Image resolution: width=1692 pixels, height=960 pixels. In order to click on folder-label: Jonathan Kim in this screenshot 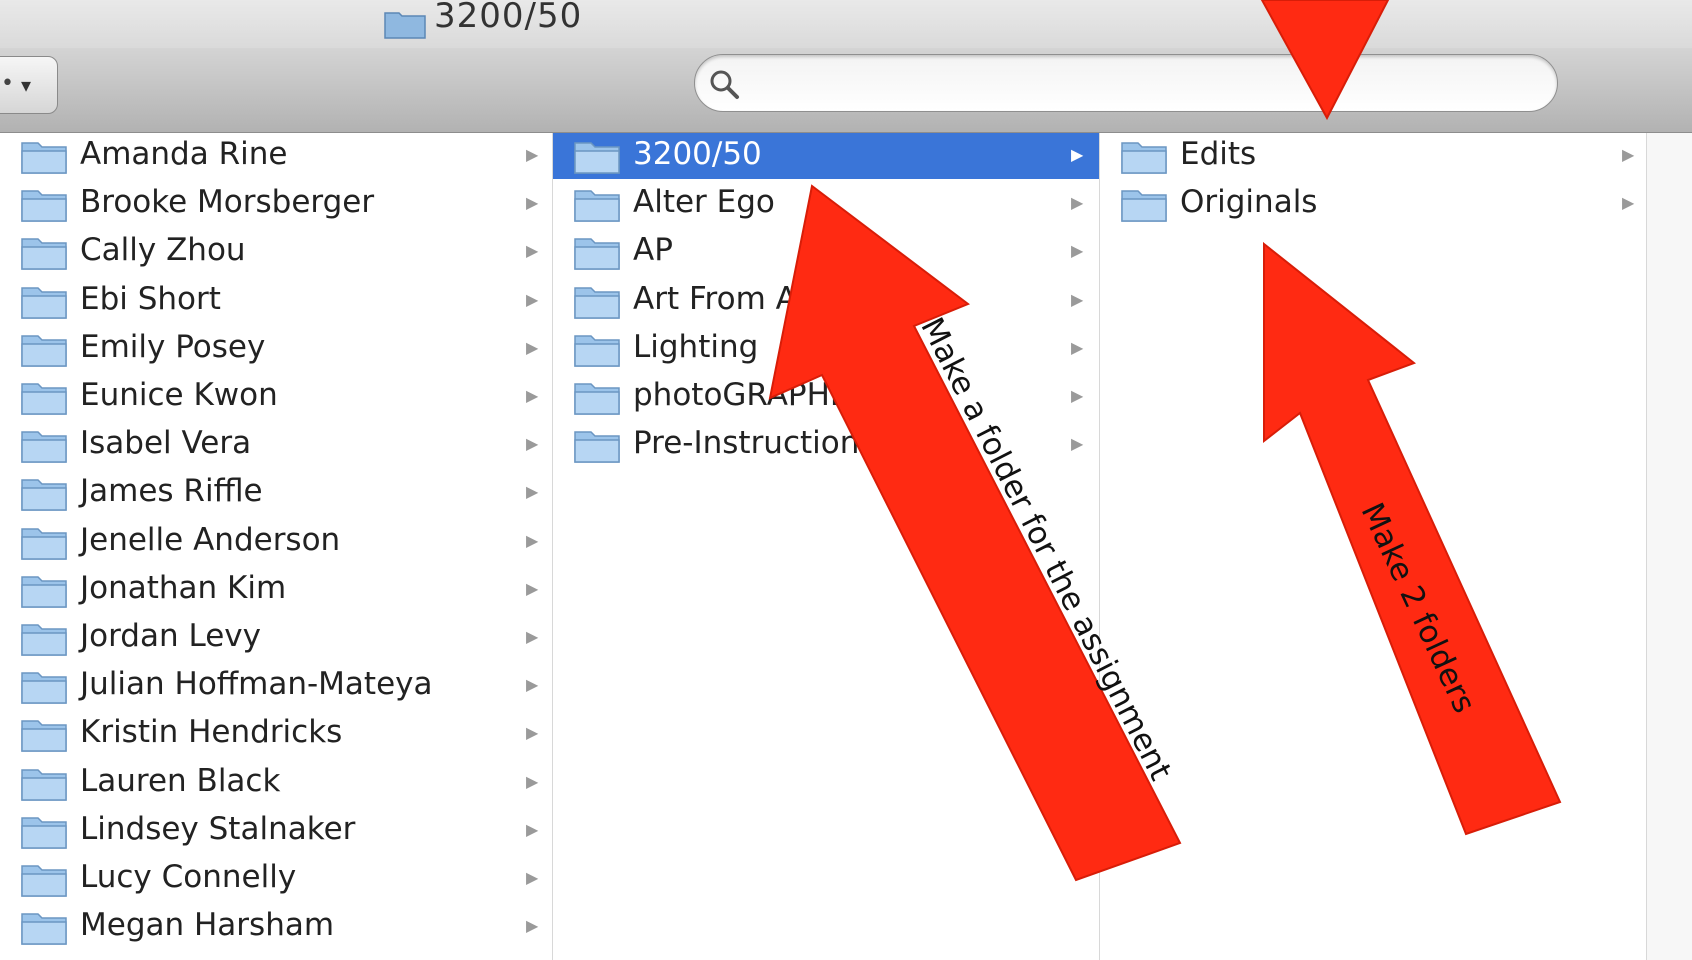, I will do `click(183, 587)`.